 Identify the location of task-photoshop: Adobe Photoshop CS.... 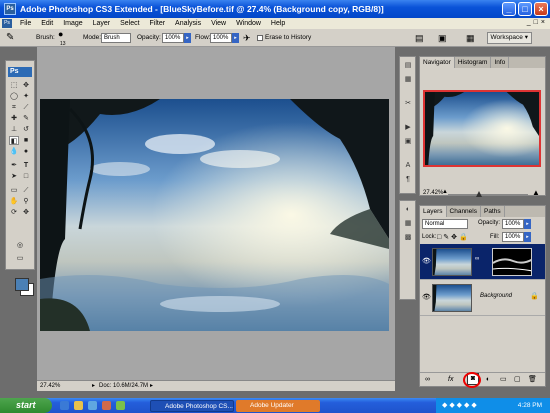
(192, 406).